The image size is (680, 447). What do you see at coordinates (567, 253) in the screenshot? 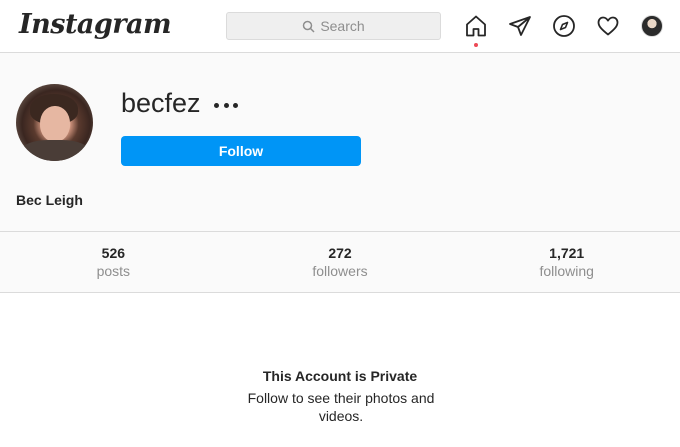
I see `stat-following-value: 1,721` at bounding box center [567, 253].